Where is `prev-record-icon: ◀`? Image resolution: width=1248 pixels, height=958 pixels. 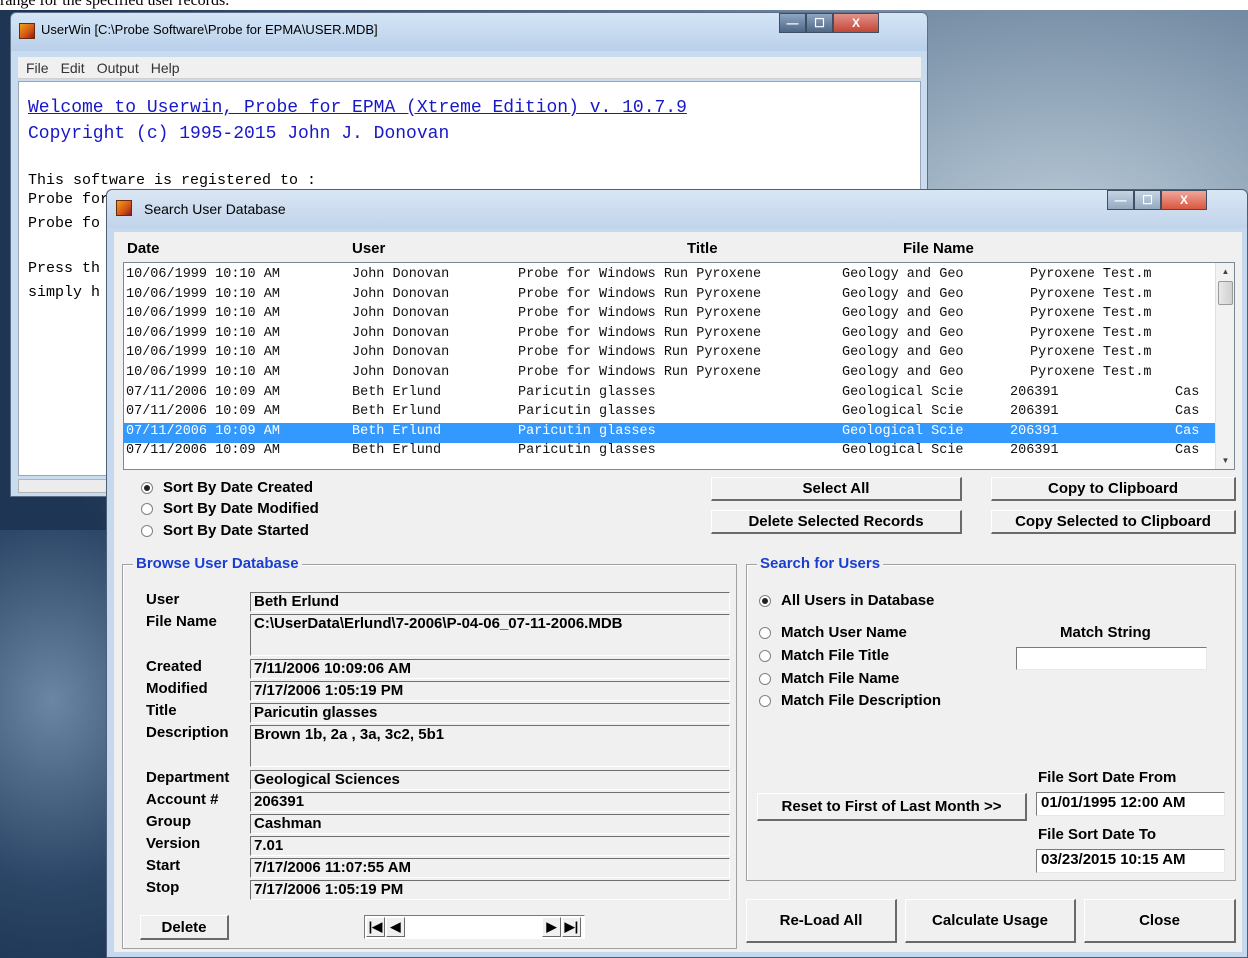 prev-record-icon: ◀ is located at coordinates (395, 927).